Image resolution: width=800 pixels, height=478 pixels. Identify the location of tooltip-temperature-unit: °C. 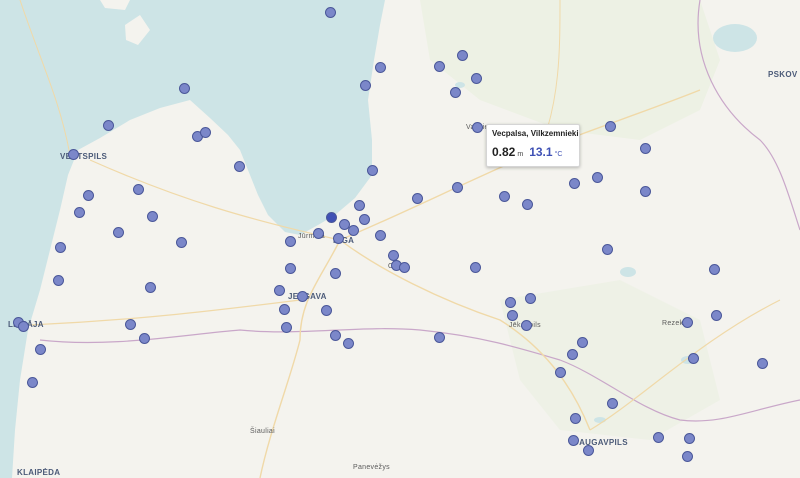
(558, 154).